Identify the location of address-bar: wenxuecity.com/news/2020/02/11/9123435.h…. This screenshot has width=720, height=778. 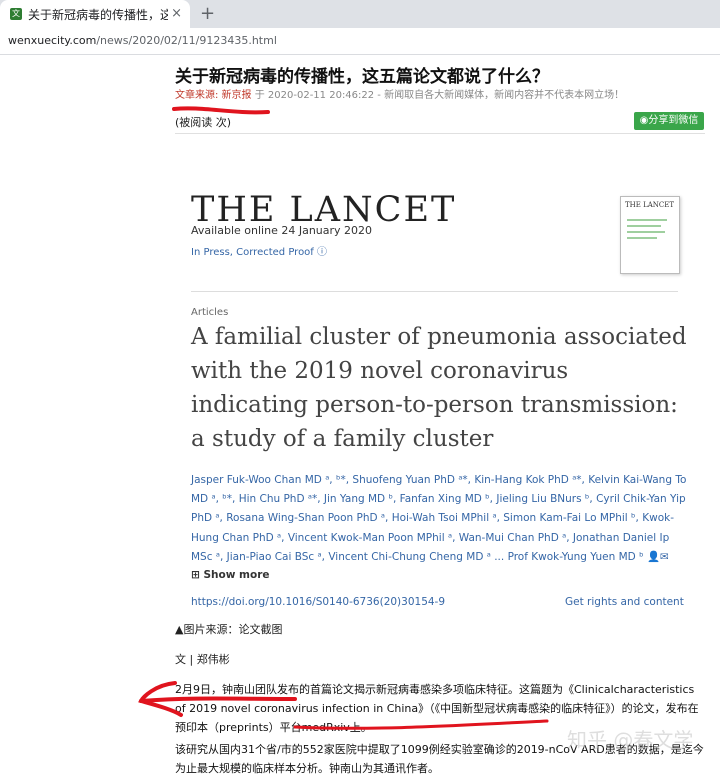
(360, 41).